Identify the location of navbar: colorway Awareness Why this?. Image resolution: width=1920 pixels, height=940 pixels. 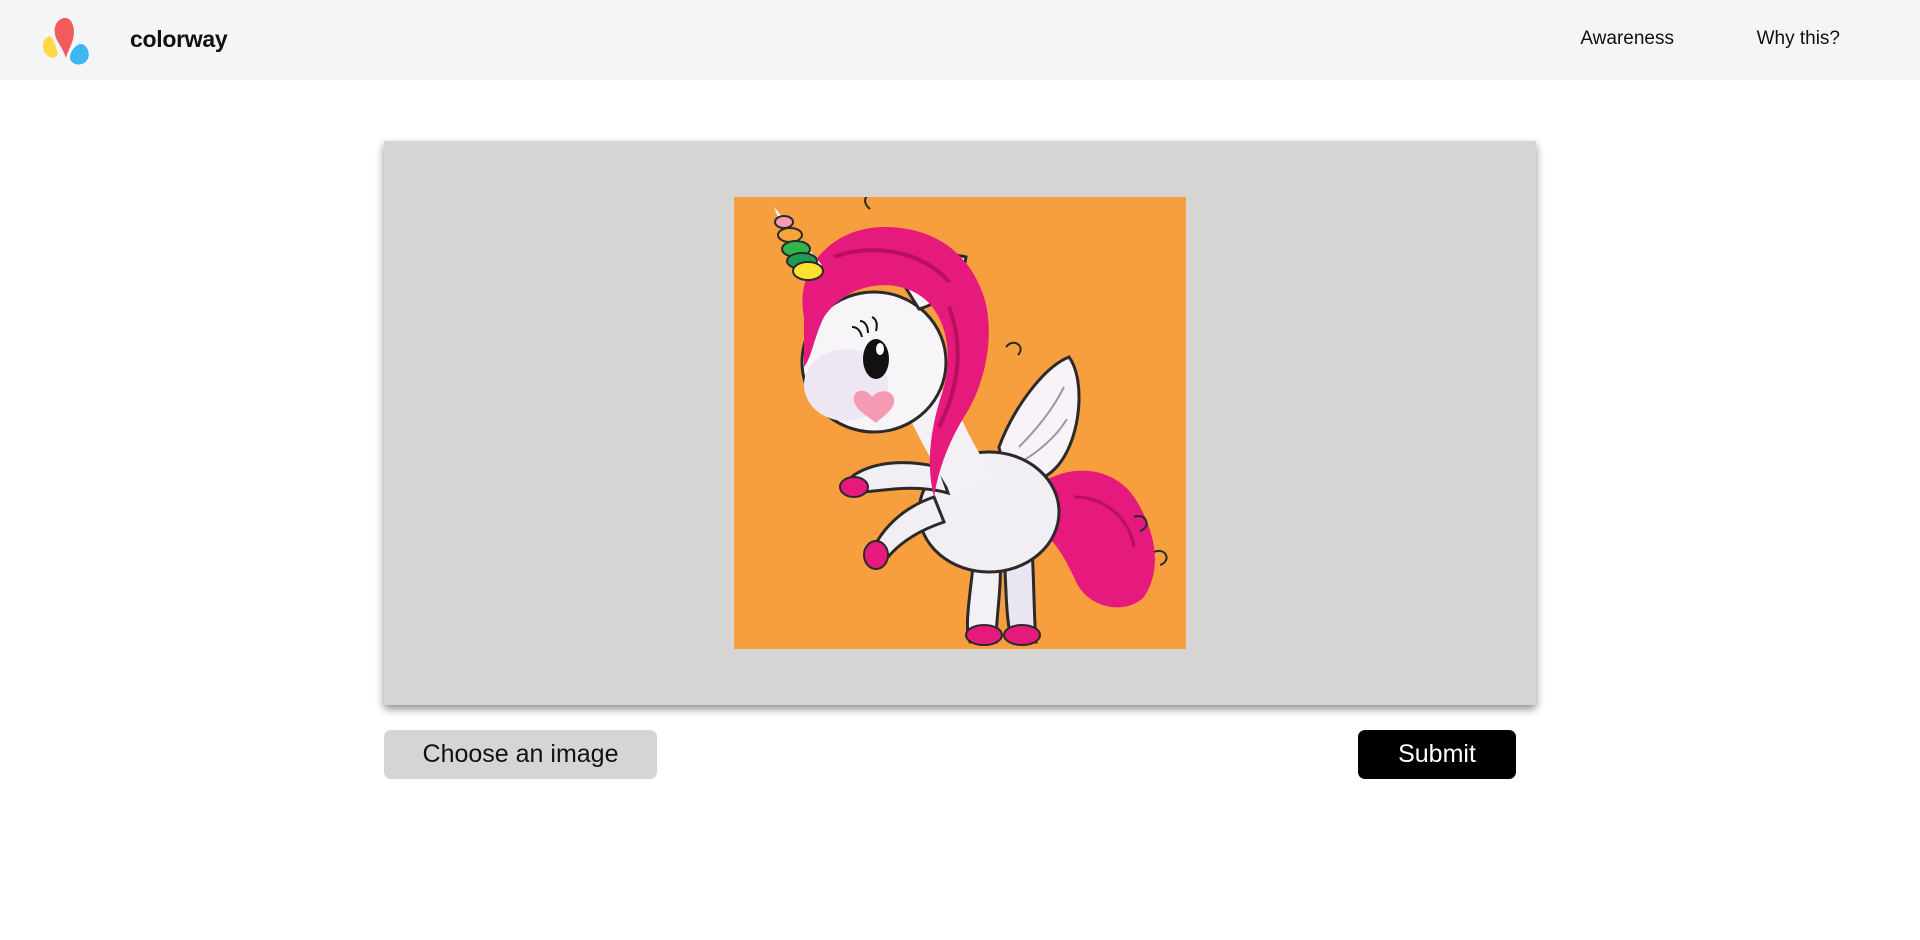
(960, 40).